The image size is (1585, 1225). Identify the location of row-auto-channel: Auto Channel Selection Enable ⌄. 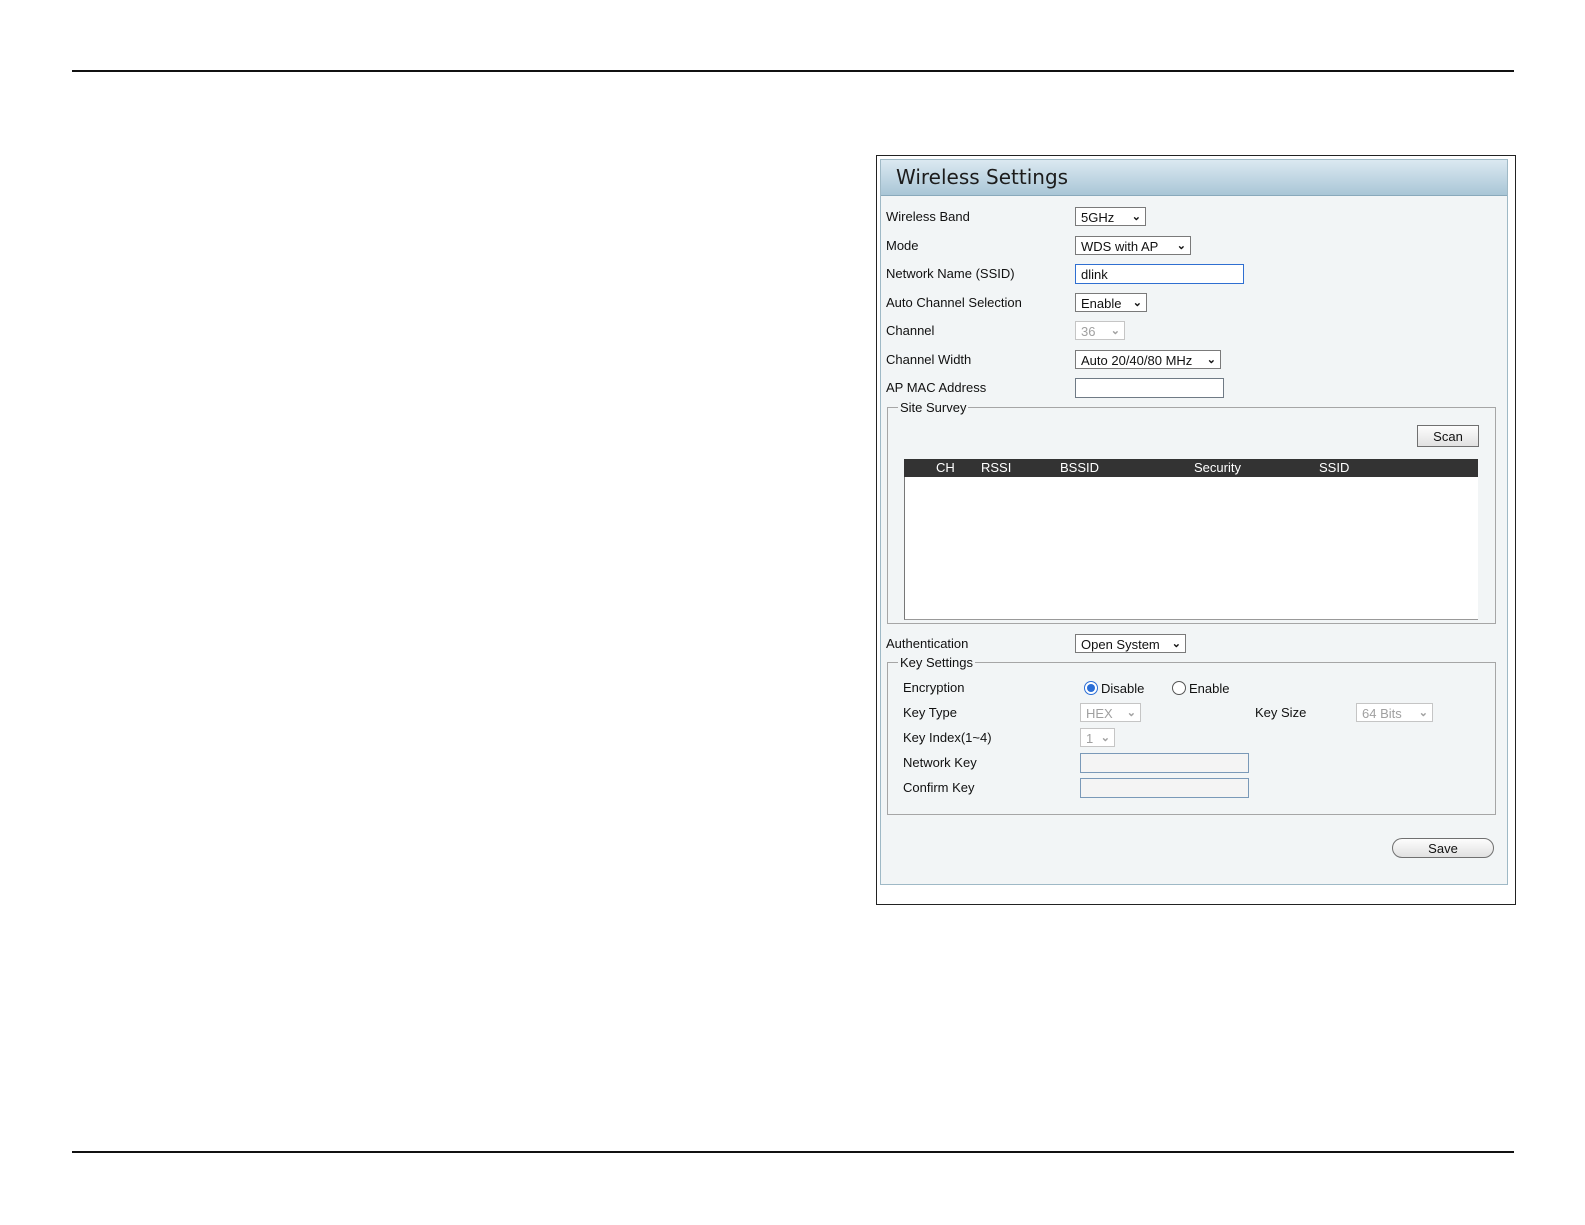
(1016, 303).